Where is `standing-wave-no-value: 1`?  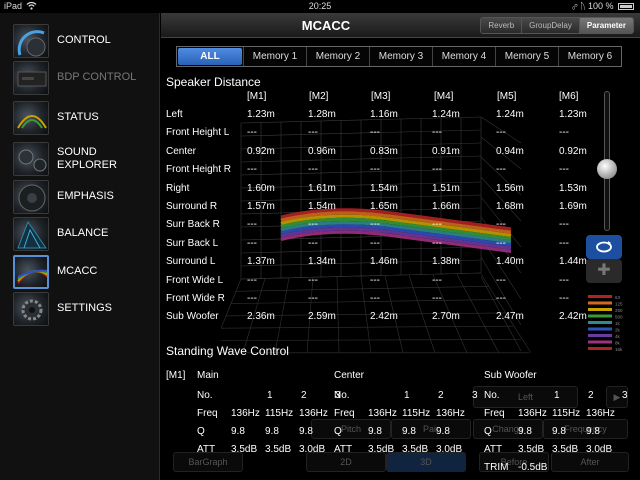 standing-wave-no-value: 1 is located at coordinates (407, 395).